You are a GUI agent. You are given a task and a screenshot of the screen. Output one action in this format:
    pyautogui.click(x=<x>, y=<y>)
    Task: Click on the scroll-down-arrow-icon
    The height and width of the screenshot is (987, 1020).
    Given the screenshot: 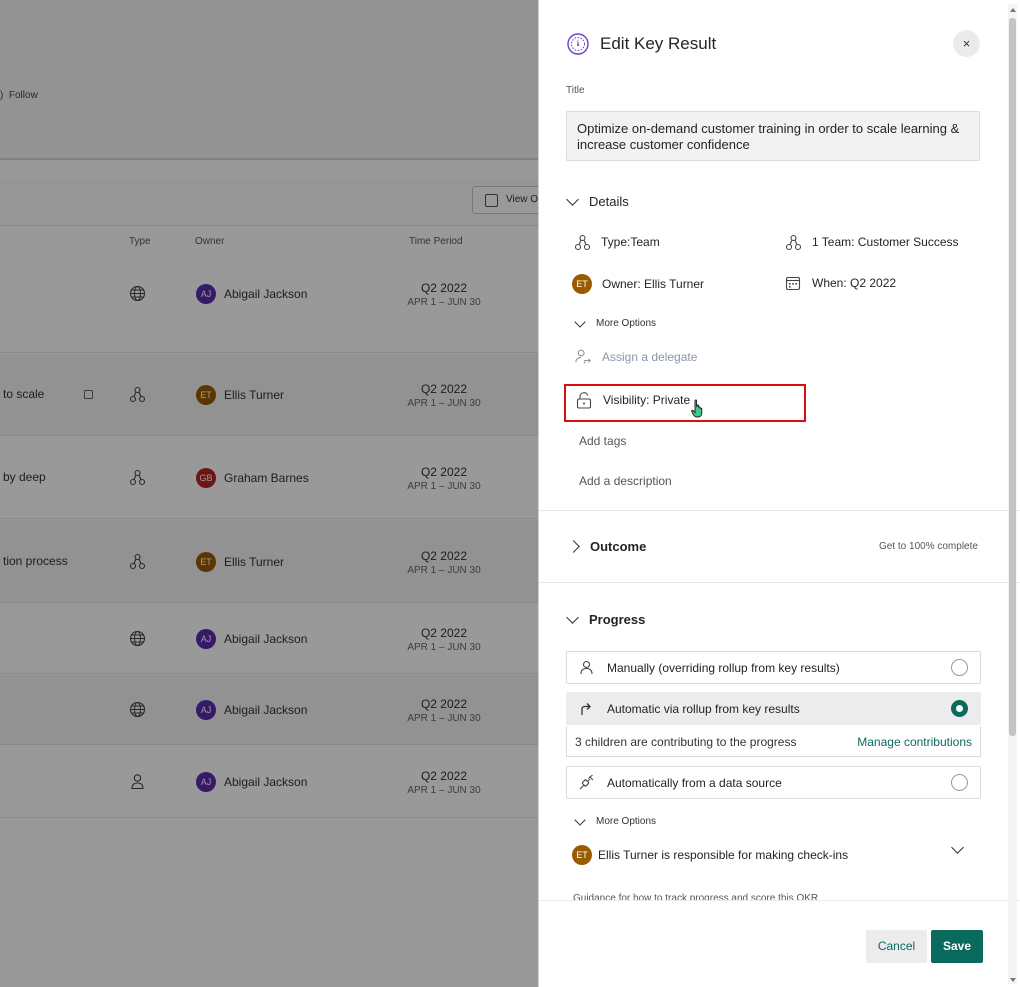 What is the action you would take?
    pyautogui.click(x=1013, y=980)
    